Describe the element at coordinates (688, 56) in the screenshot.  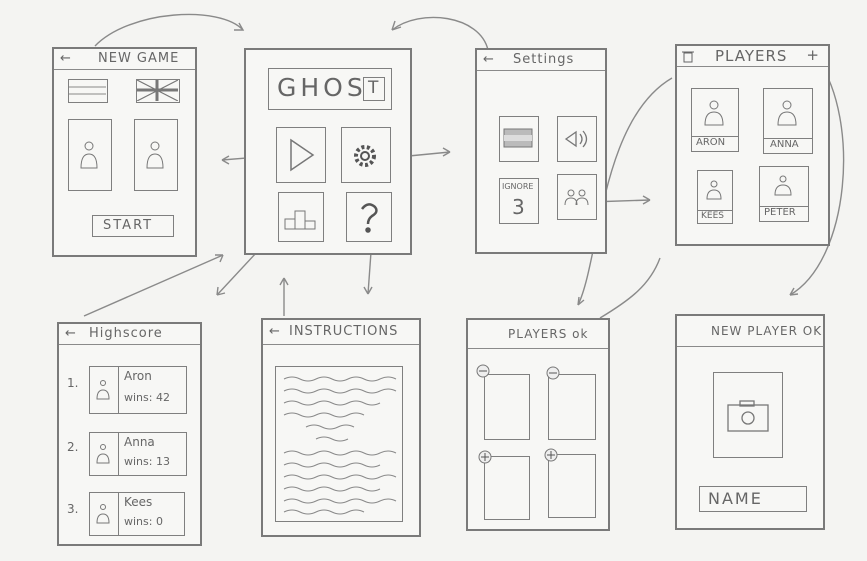
I see `trash-icon` at that location.